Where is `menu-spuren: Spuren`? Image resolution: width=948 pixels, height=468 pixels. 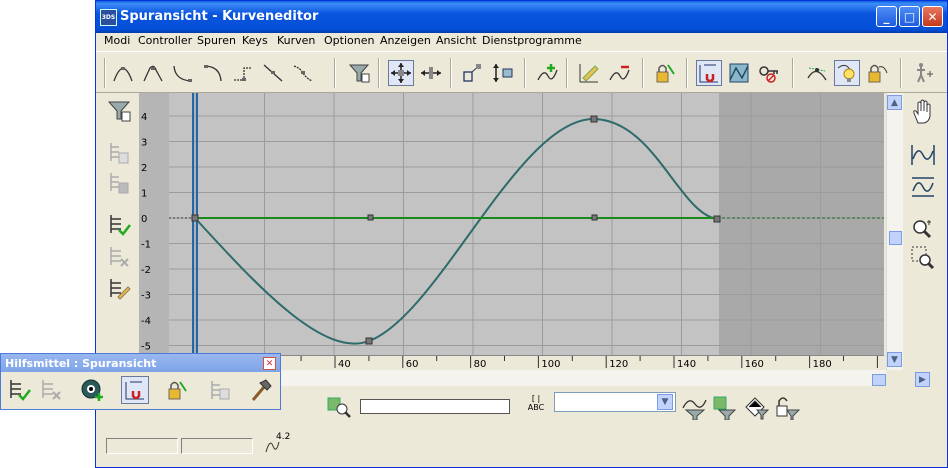
menu-spuren: Spuren is located at coordinates (216, 40).